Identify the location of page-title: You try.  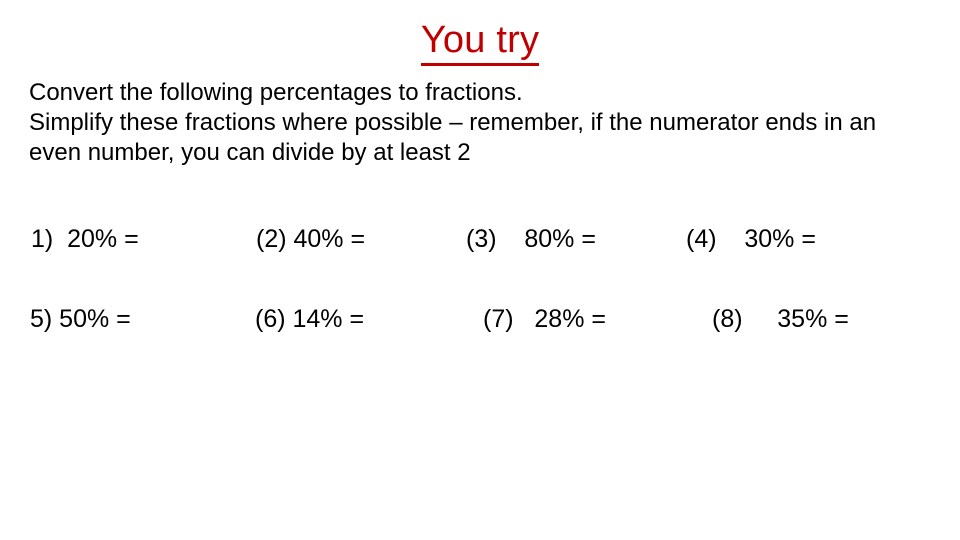
(480, 42).